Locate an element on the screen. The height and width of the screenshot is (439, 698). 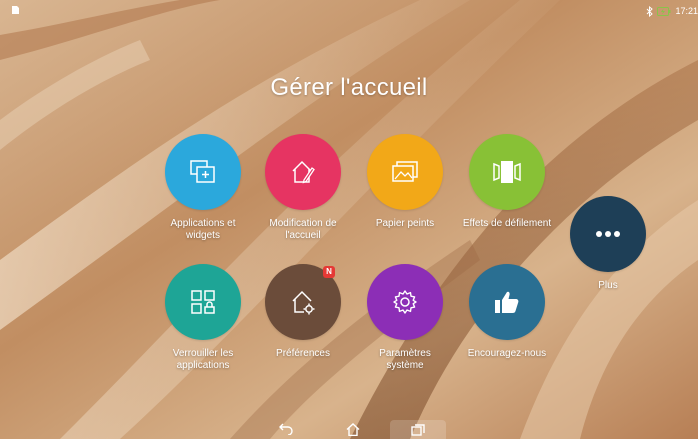
tile-label: Effets de défilement is located at coordinates (507, 223).